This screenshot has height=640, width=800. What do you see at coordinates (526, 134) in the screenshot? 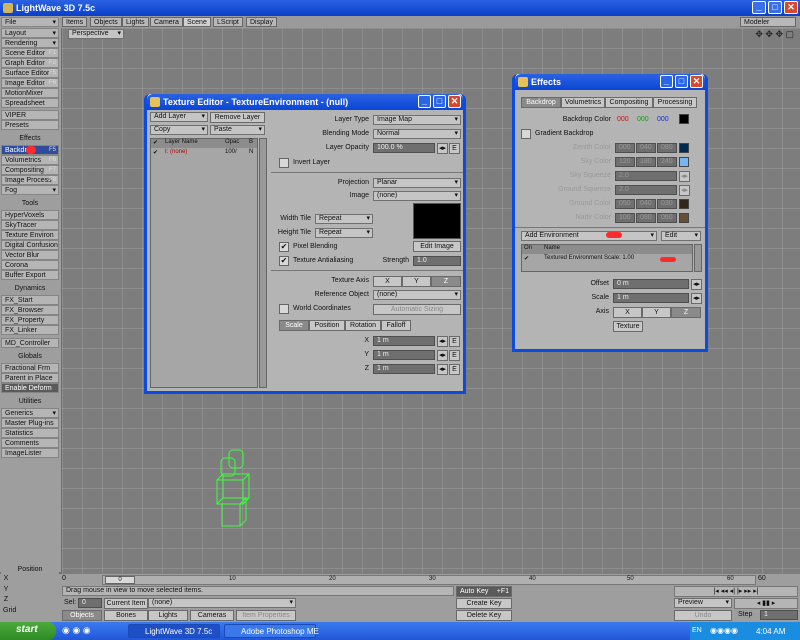
I see `gradient-backdrop-checkbox` at bounding box center [526, 134].